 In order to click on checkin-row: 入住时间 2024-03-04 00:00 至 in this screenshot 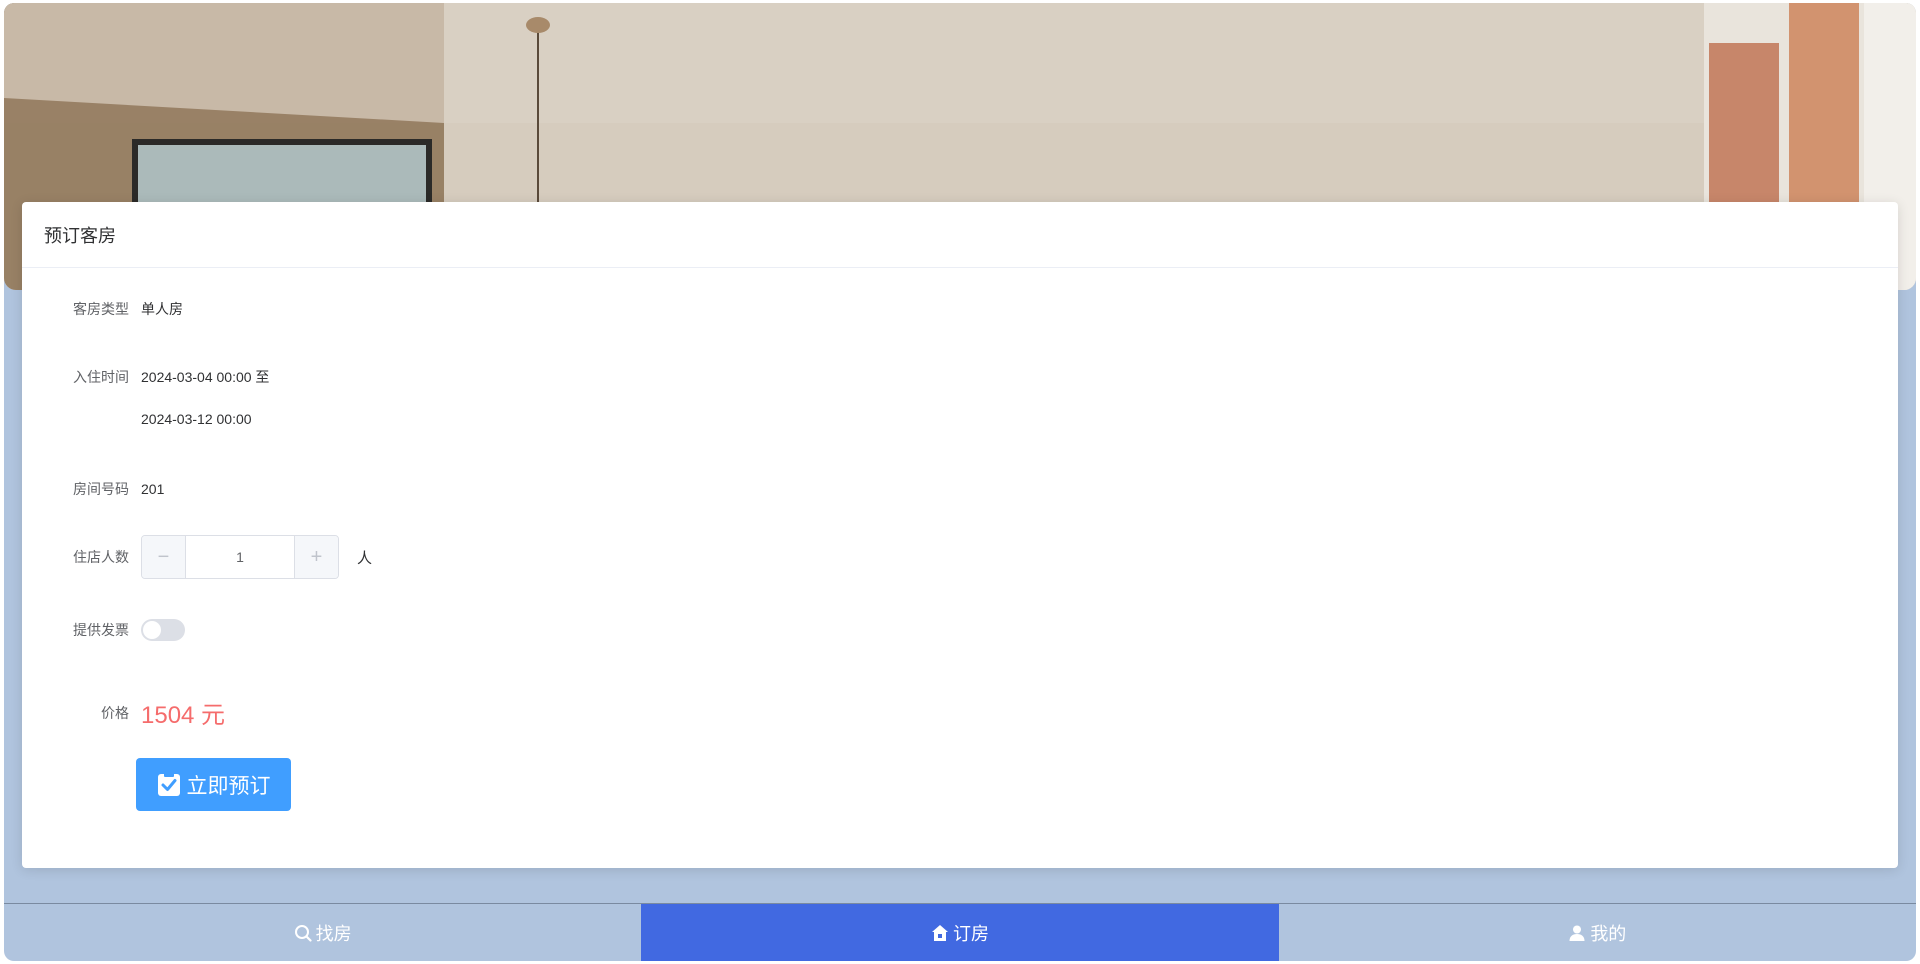, I will do `click(145, 377)`.